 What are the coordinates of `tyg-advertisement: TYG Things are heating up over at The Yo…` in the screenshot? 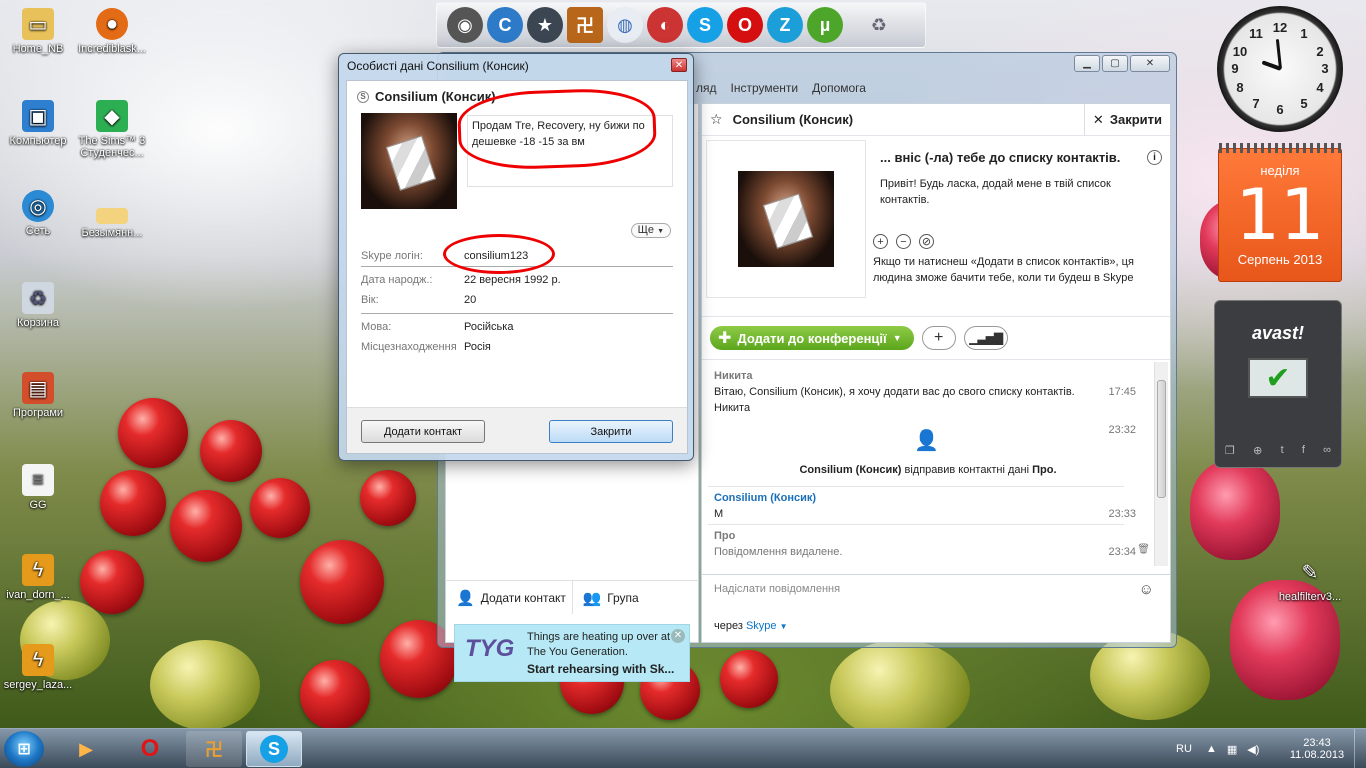 It's located at (572, 653).